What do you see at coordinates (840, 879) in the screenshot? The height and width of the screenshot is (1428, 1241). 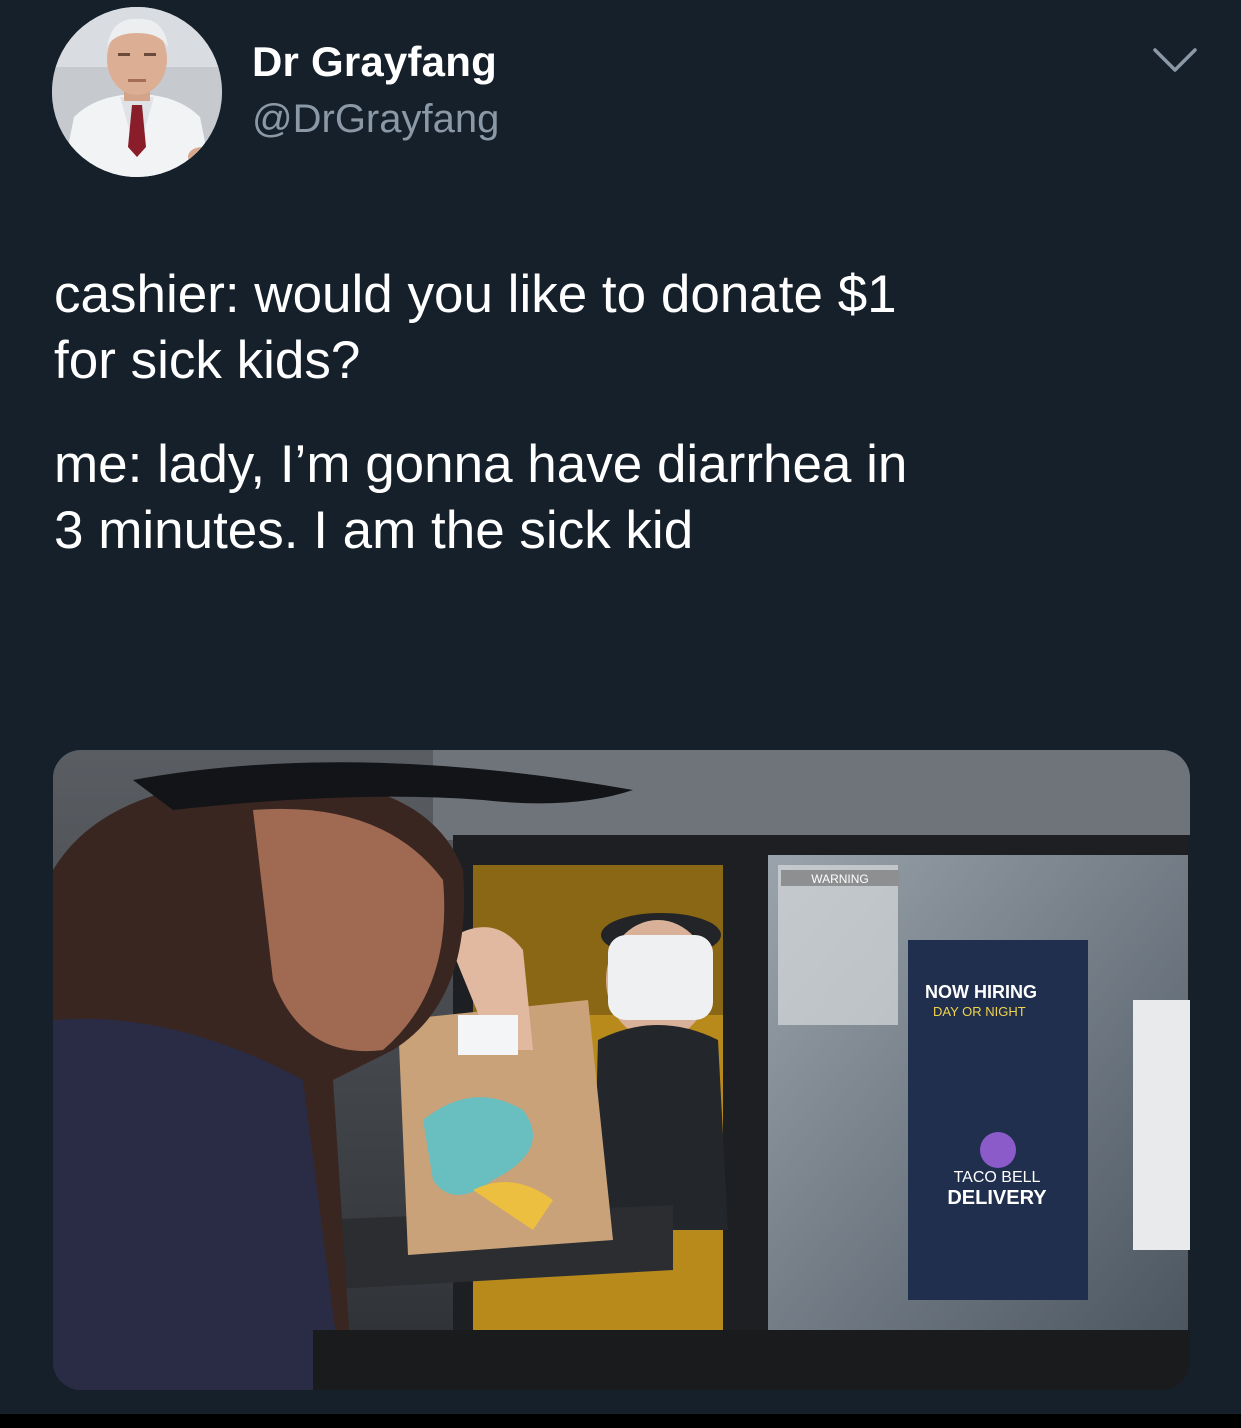 I see `warning-sign-text: WARNING` at bounding box center [840, 879].